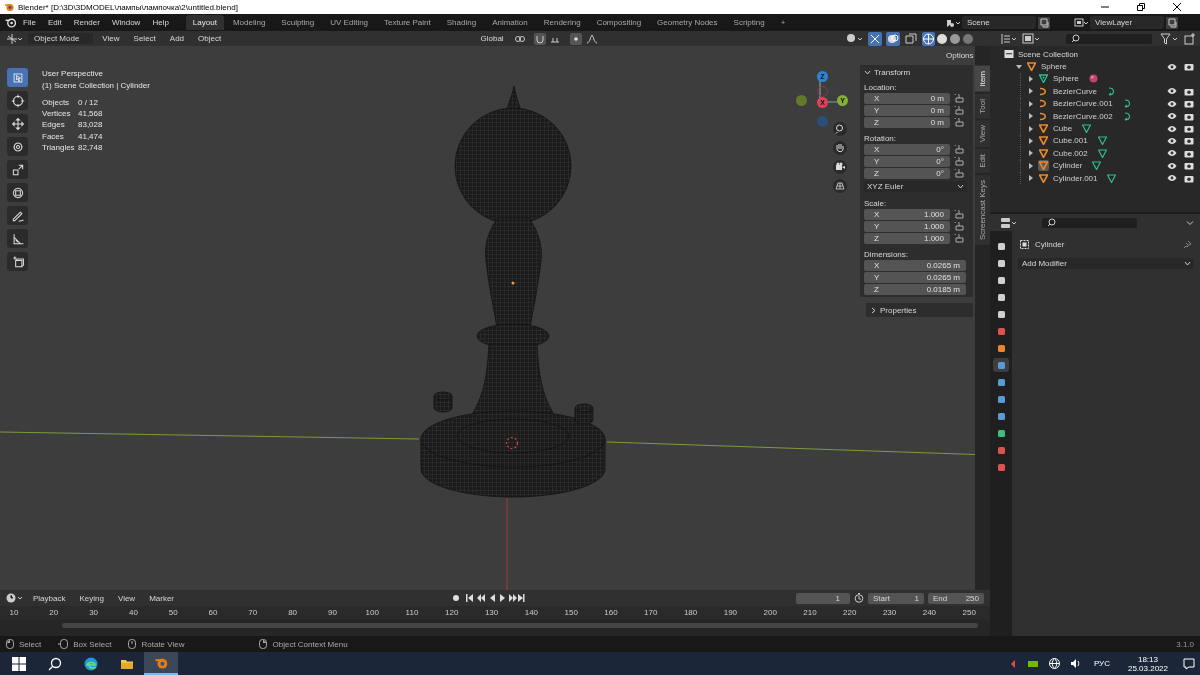 The image size is (1200, 675). What do you see at coordinates (982, 210) in the screenshot?
I see `sidebar-tab: Screencast Keys` at bounding box center [982, 210].